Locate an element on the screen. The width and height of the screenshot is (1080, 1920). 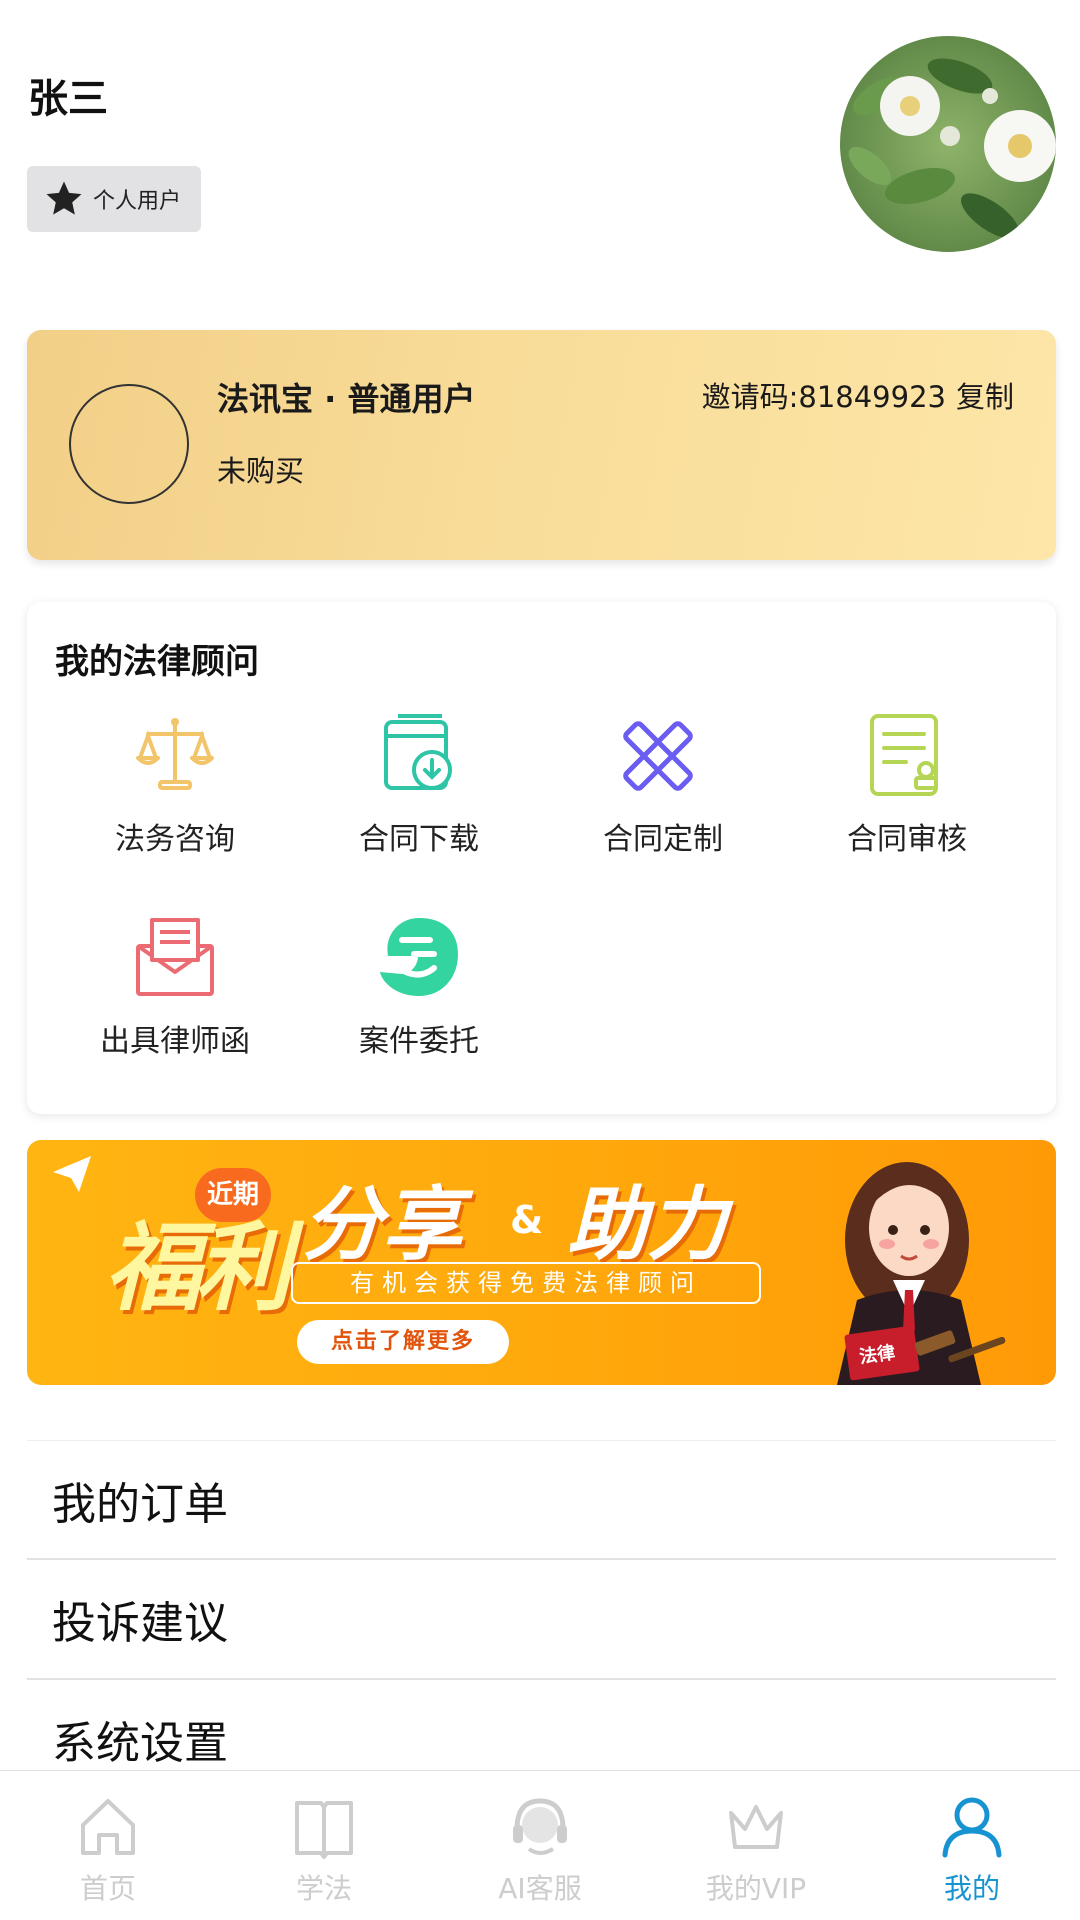
user-type-label: 个人用户 is located at coordinates (137, 201).